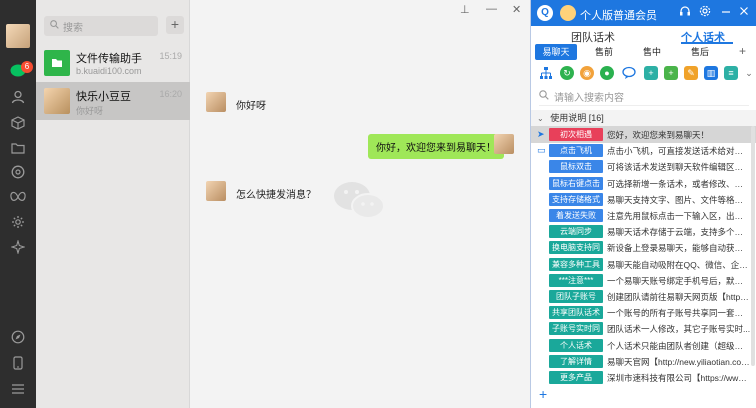 This screenshot has height=408, width=756. I want to click on delete-icon: ▥, so click(711, 73).